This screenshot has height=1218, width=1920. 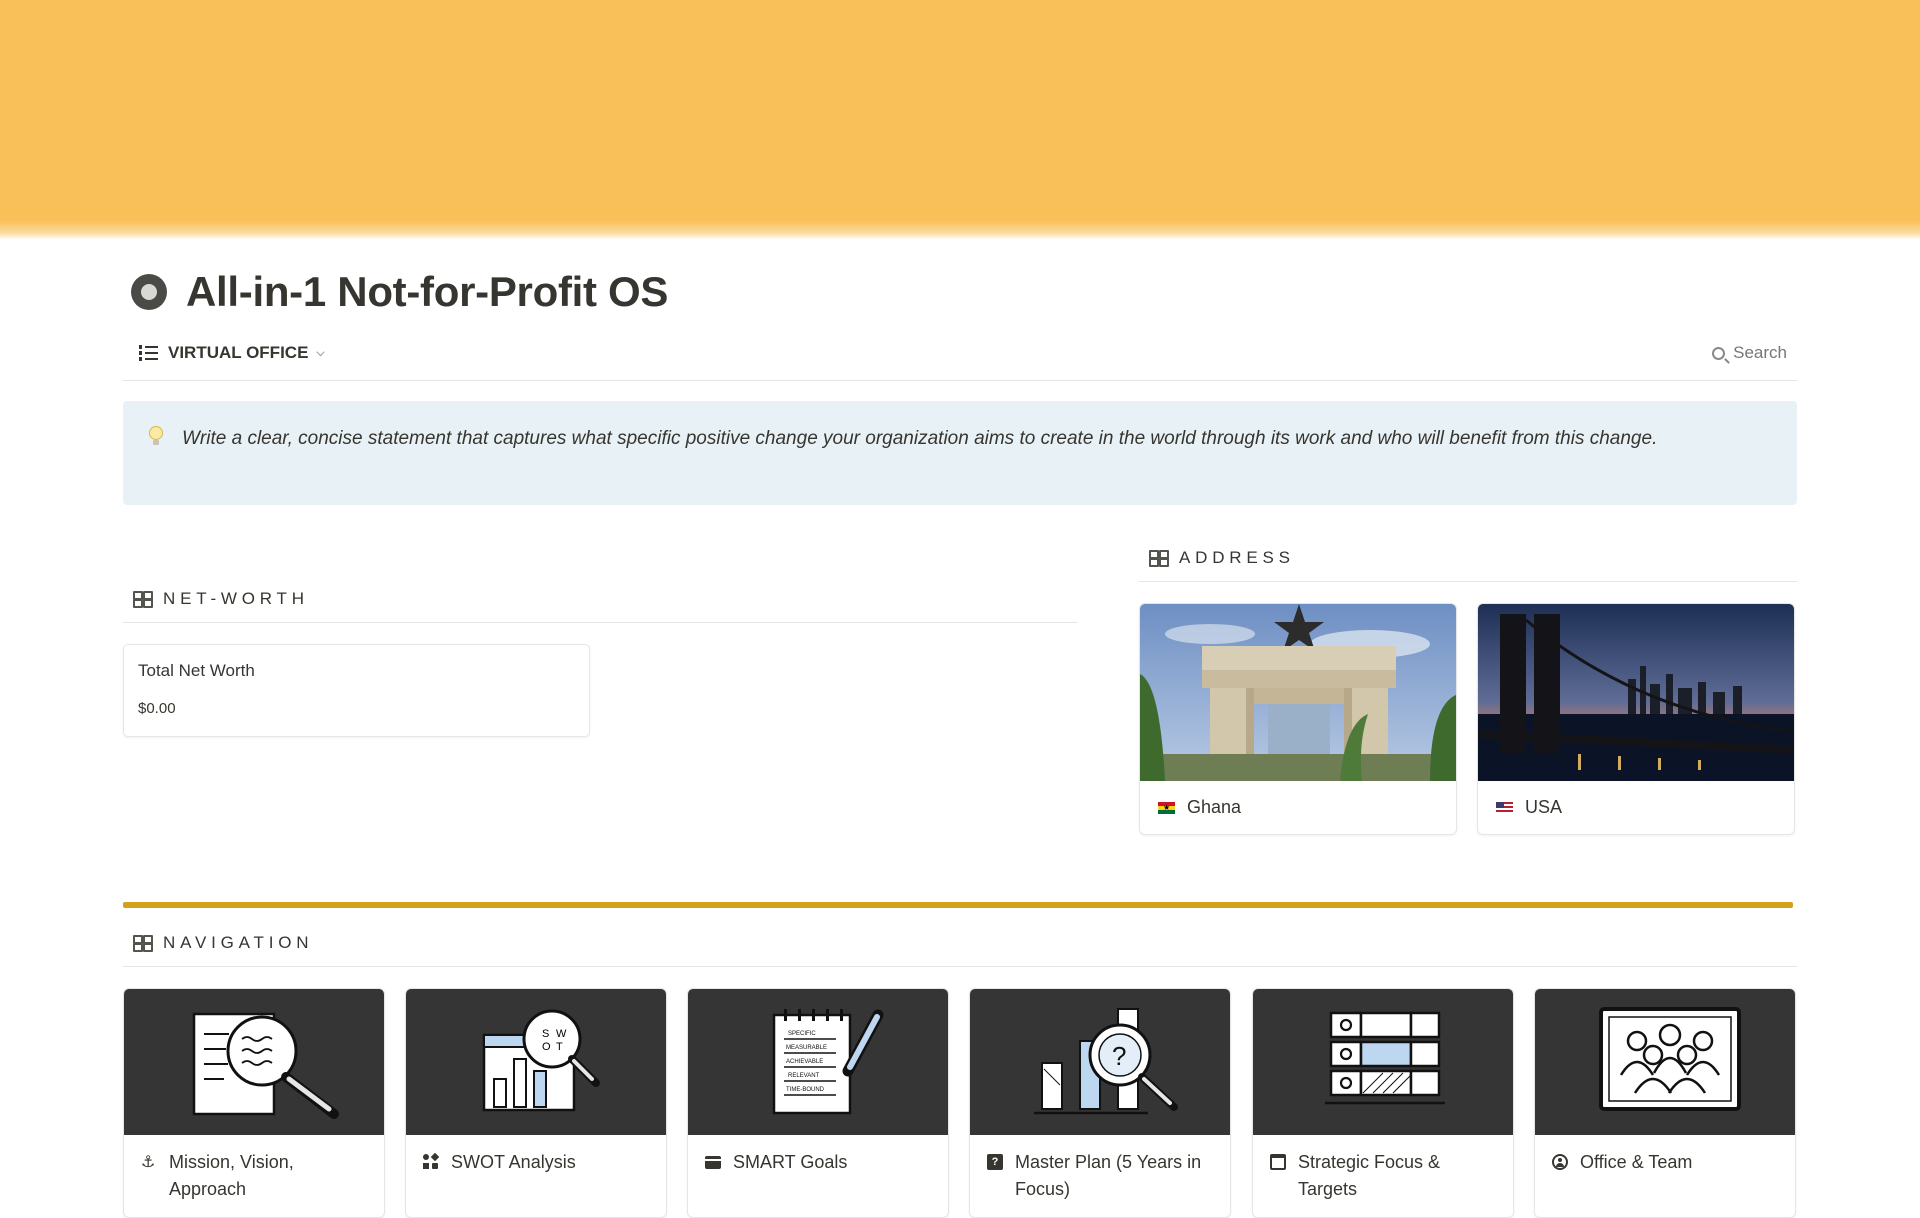 I want to click on nav-card-label: Strategic Focus & Targets, so click(x=1385, y=1176).